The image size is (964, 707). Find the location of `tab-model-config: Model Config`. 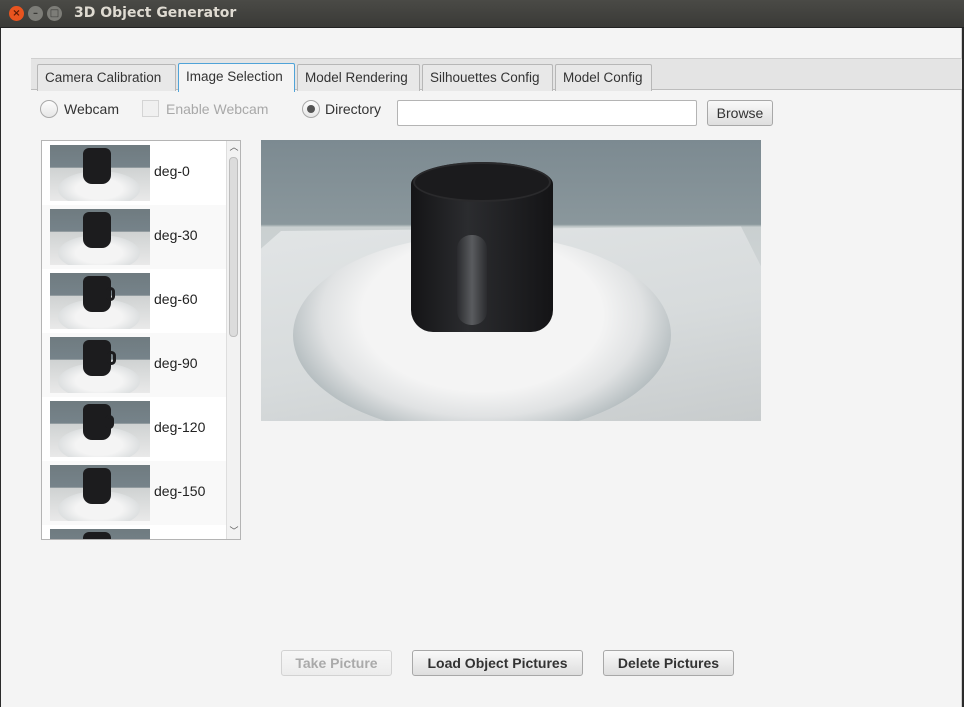

tab-model-config: Model Config is located at coordinates (603, 77).